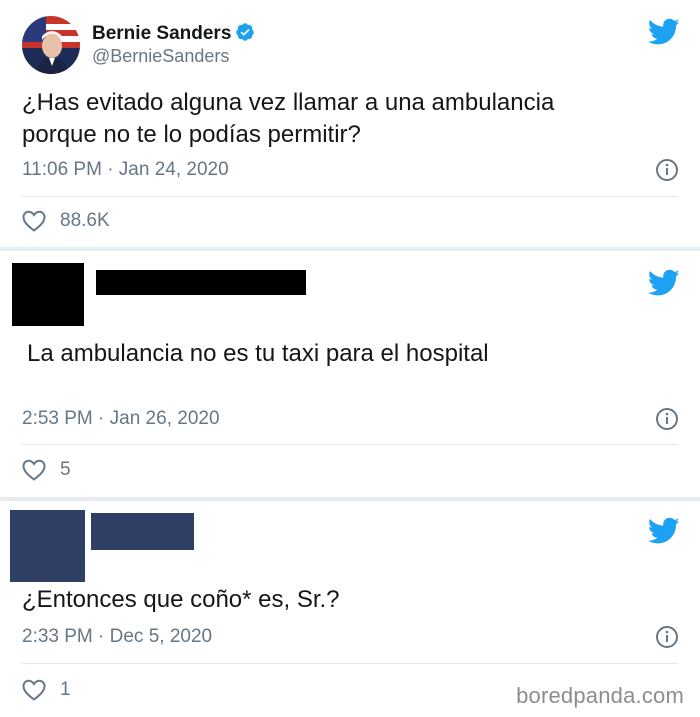 This screenshot has width=700, height=717. I want to click on like-action: 88.6K, so click(66, 221).